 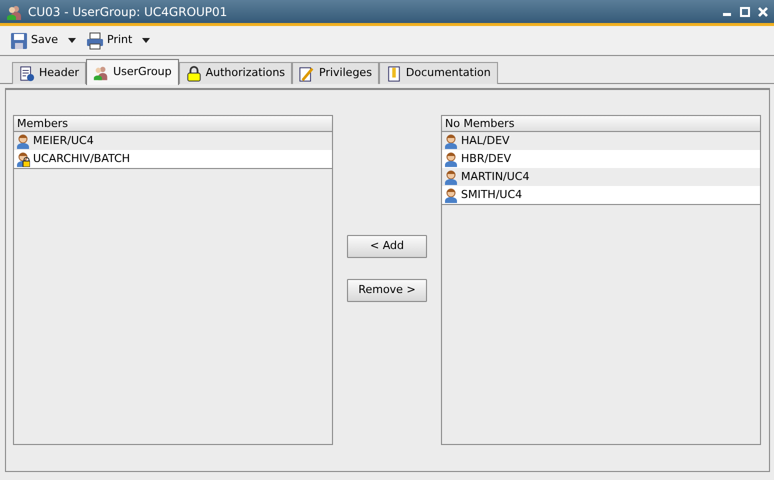 What do you see at coordinates (128, 12) in the screenshot?
I see `window-title: CU03 - UserGroup: UC4GROUP01` at bounding box center [128, 12].